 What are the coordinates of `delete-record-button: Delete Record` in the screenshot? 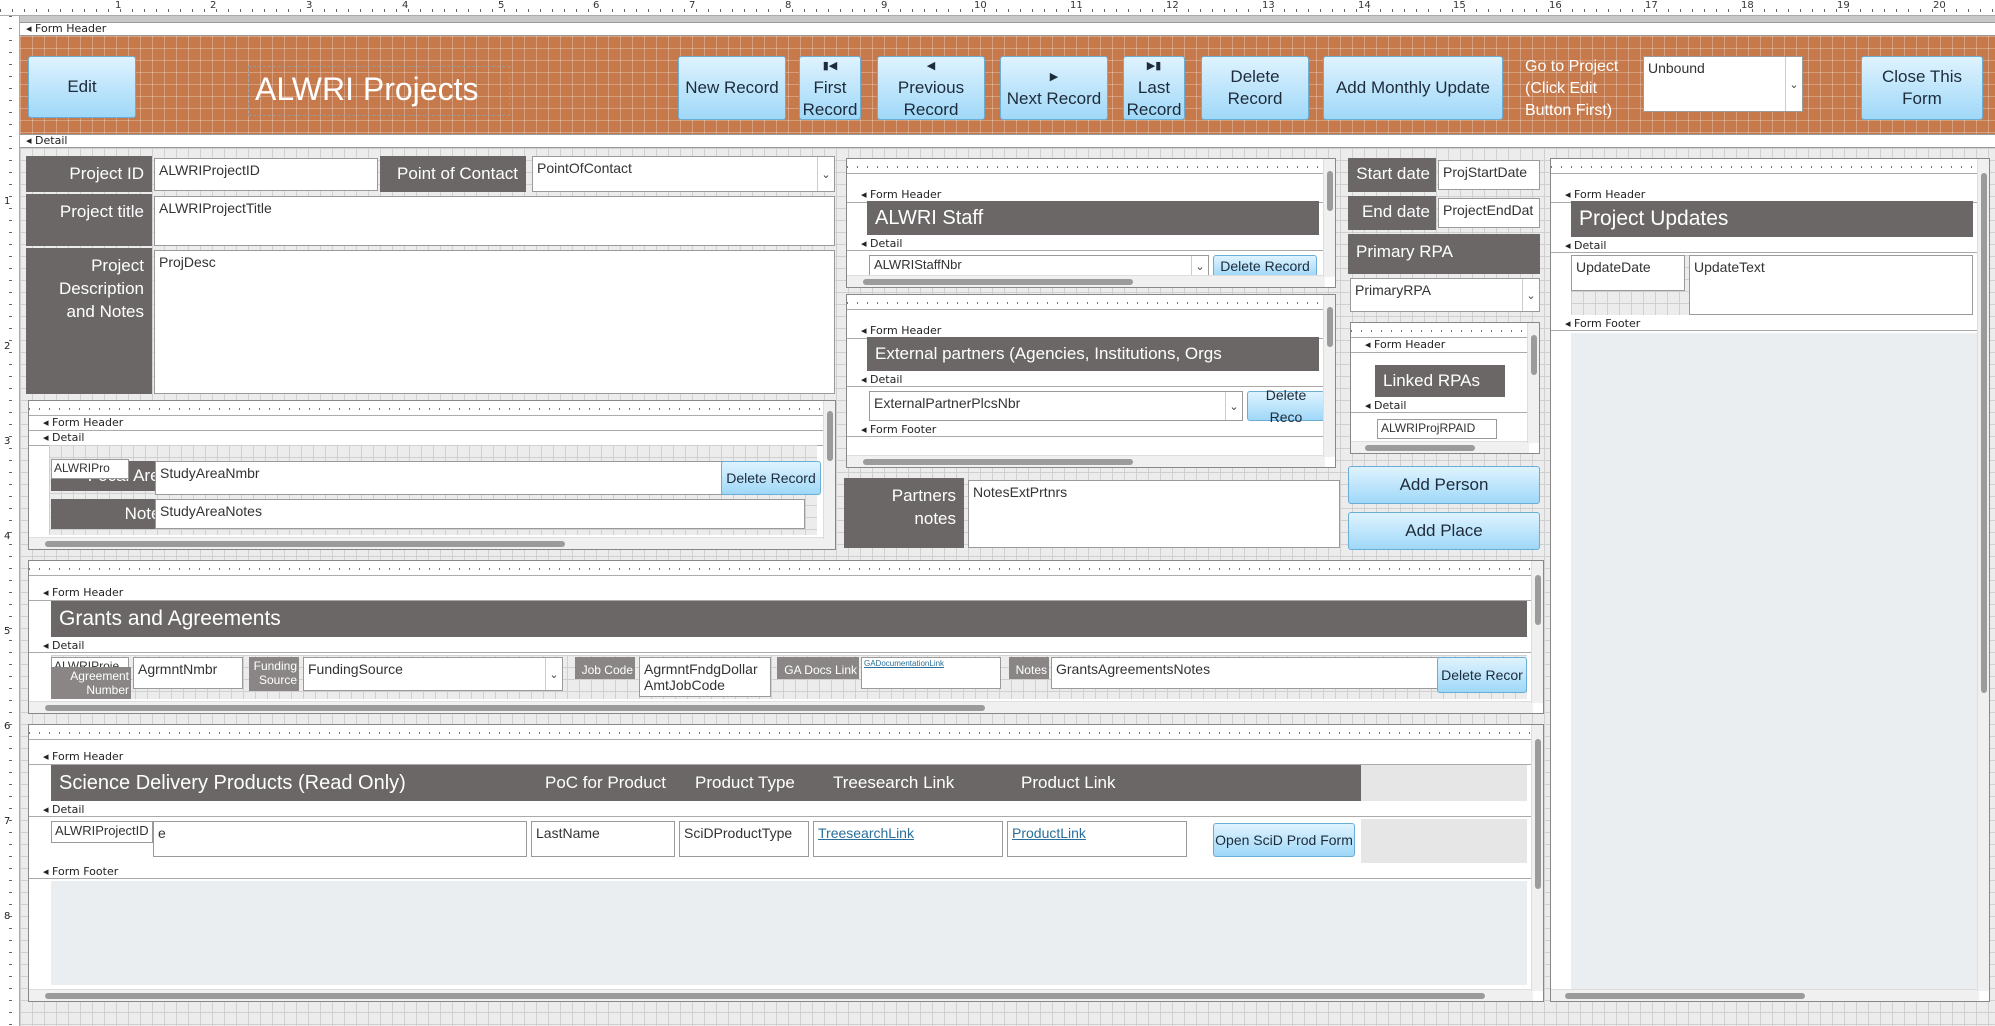 It's located at (1255, 88).